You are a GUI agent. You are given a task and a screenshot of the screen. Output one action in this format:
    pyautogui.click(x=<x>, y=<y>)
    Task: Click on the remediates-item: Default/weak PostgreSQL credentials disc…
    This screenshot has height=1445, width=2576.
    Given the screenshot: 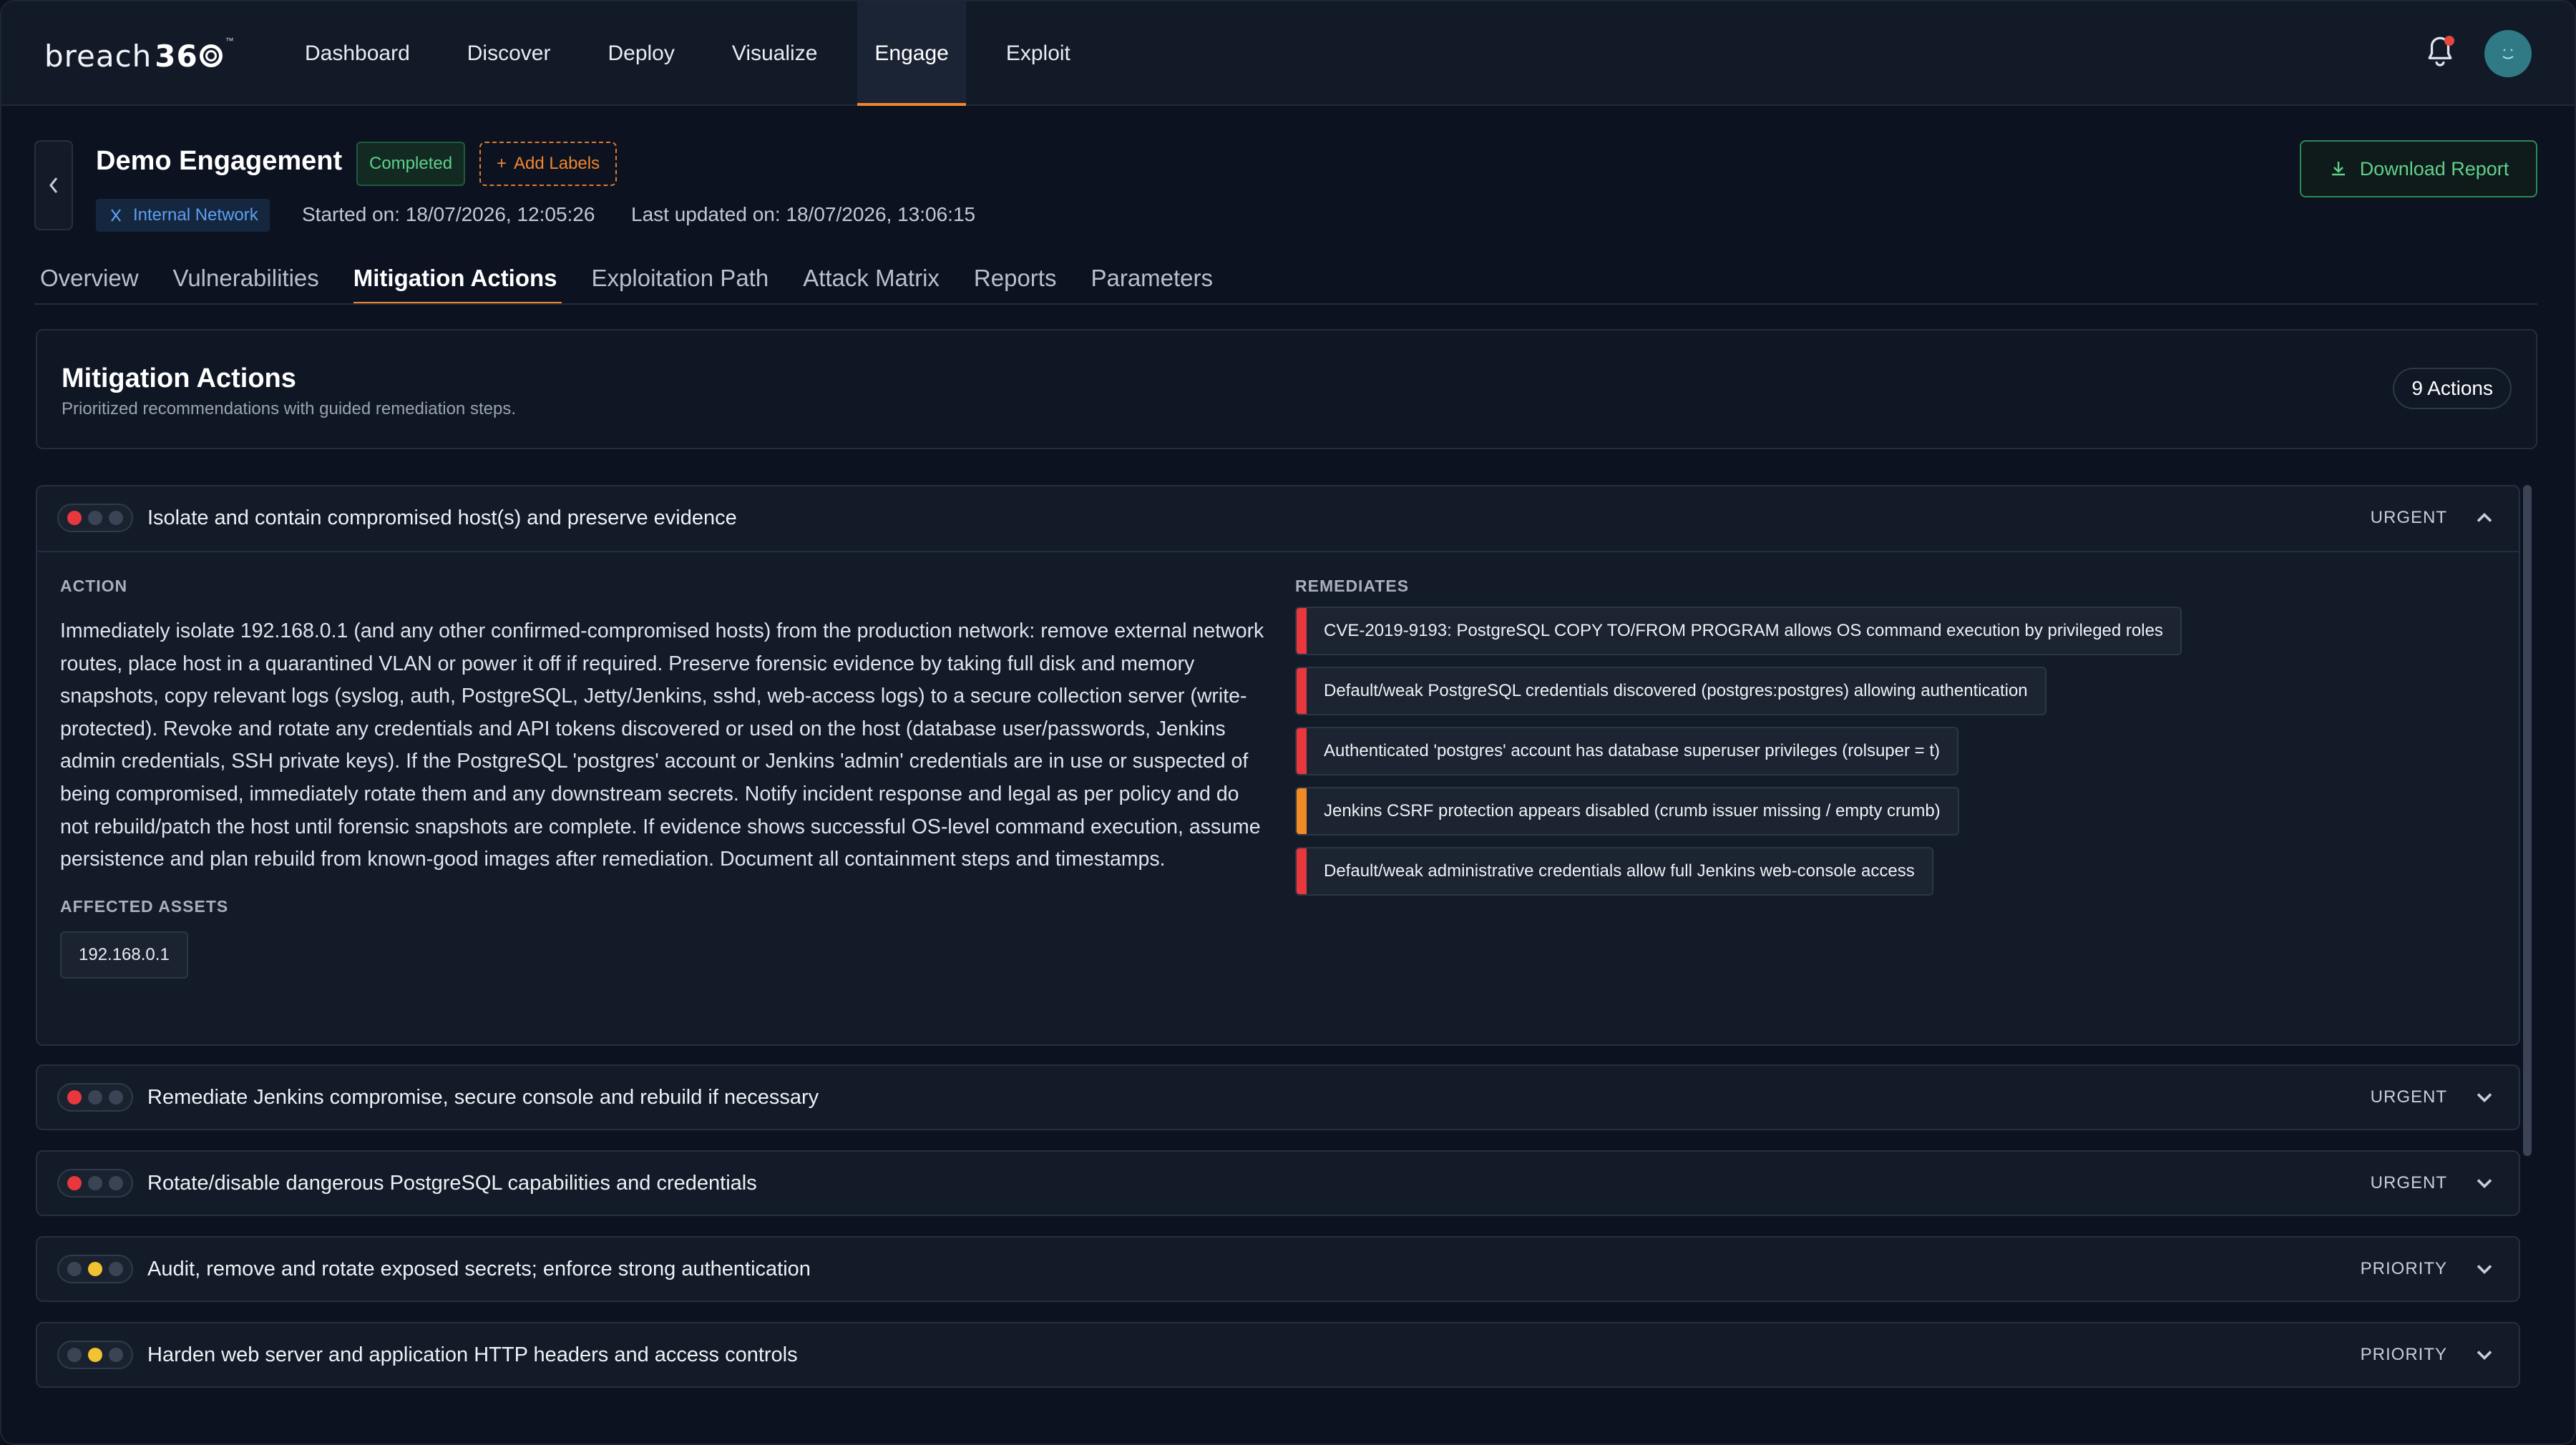 What is the action you would take?
    pyautogui.click(x=1670, y=691)
    